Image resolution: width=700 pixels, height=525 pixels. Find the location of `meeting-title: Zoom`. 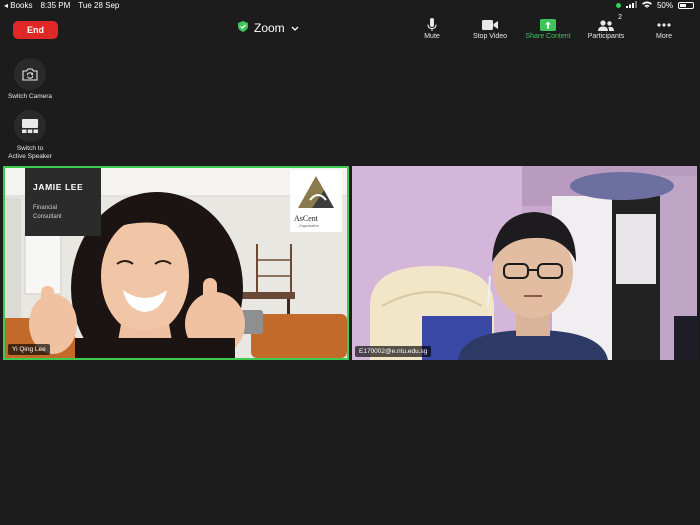

meeting-title: Zoom is located at coordinates (269, 28).